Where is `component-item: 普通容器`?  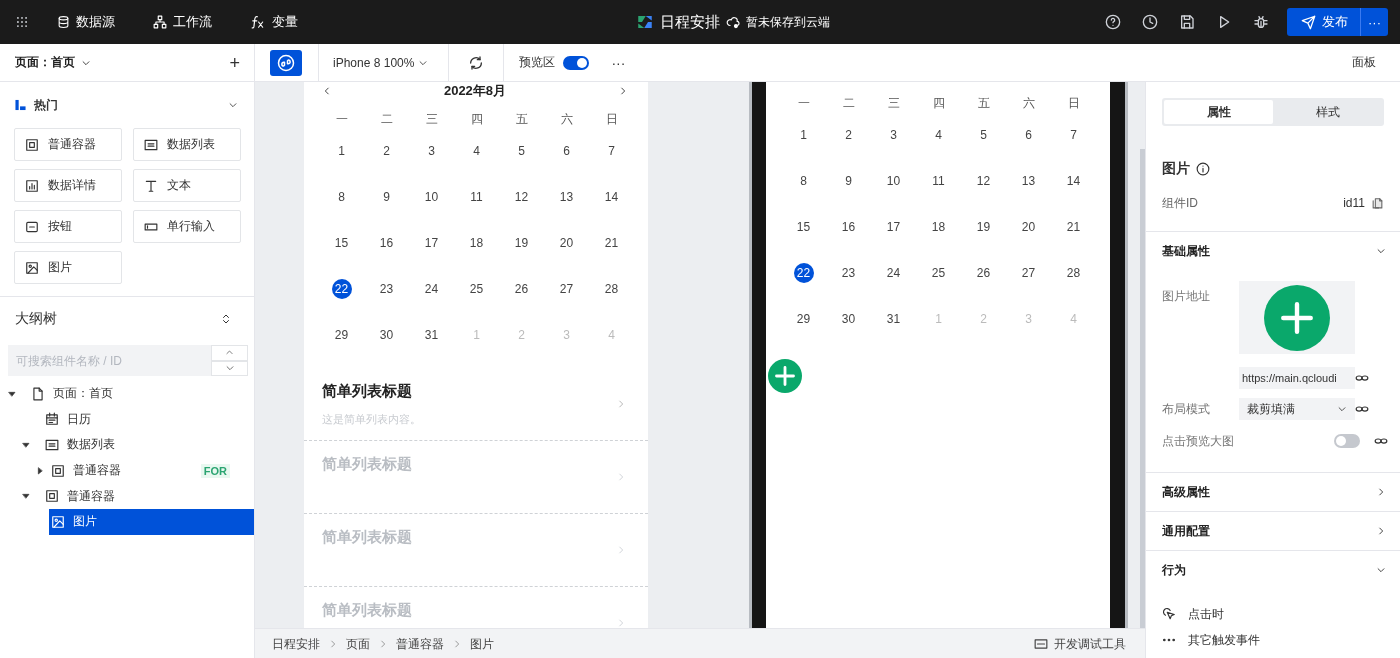
component-item: 普通容器 is located at coordinates (68, 144).